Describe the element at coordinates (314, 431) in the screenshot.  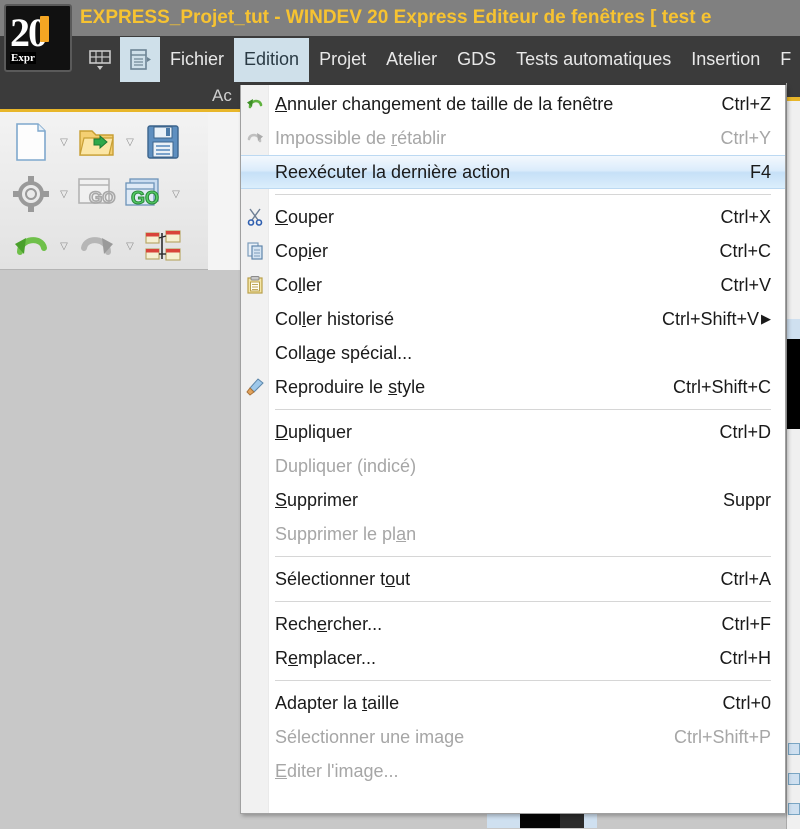
I see `menu-item-label: Dupliquer` at that location.